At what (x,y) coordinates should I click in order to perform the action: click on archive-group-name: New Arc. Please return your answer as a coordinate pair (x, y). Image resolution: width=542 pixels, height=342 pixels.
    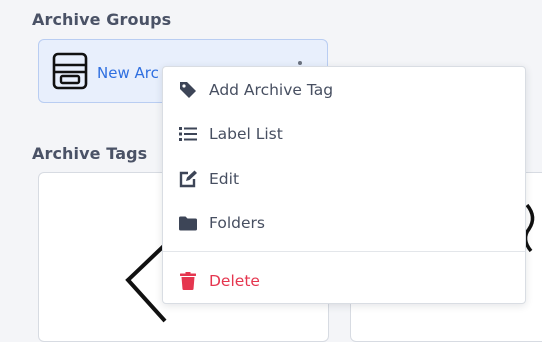
    Looking at the image, I should click on (128, 73).